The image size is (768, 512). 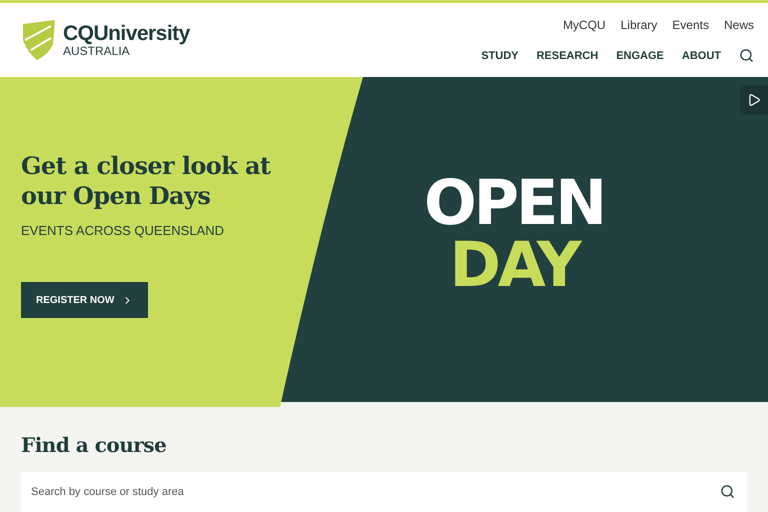 What do you see at coordinates (701, 56) in the screenshot?
I see `nav-link: ABOUT` at bounding box center [701, 56].